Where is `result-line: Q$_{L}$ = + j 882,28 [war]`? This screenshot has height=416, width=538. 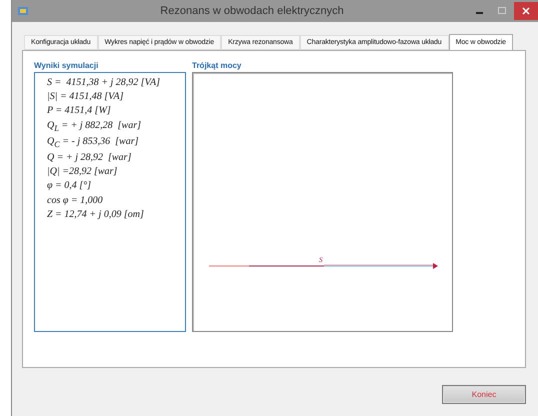
result-line: Q$_{L}$ = + j 882,28 [war] is located at coordinates (94, 126).